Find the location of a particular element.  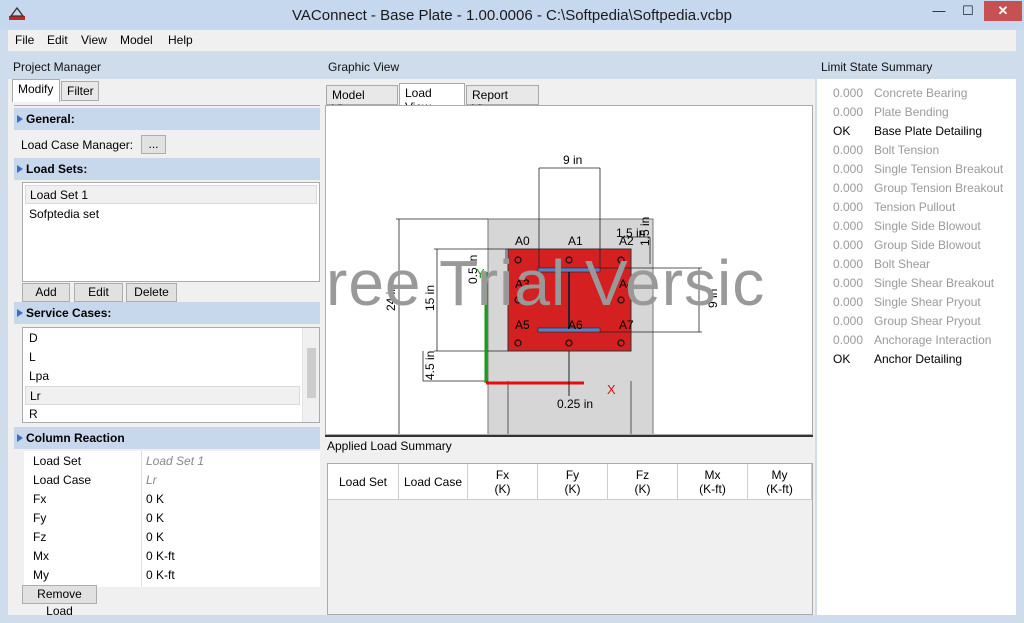

remove-load-button: Remove Load is located at coordinates (59, 601).